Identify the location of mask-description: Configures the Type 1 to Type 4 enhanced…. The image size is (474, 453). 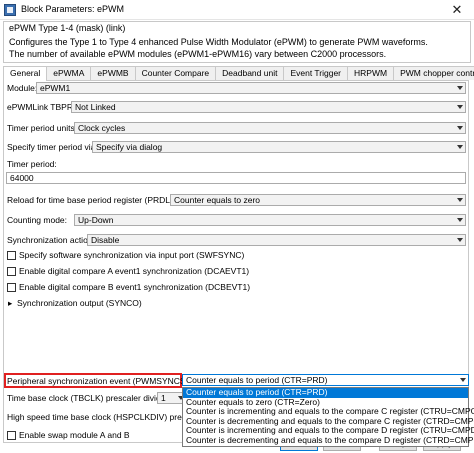
(218, 48).